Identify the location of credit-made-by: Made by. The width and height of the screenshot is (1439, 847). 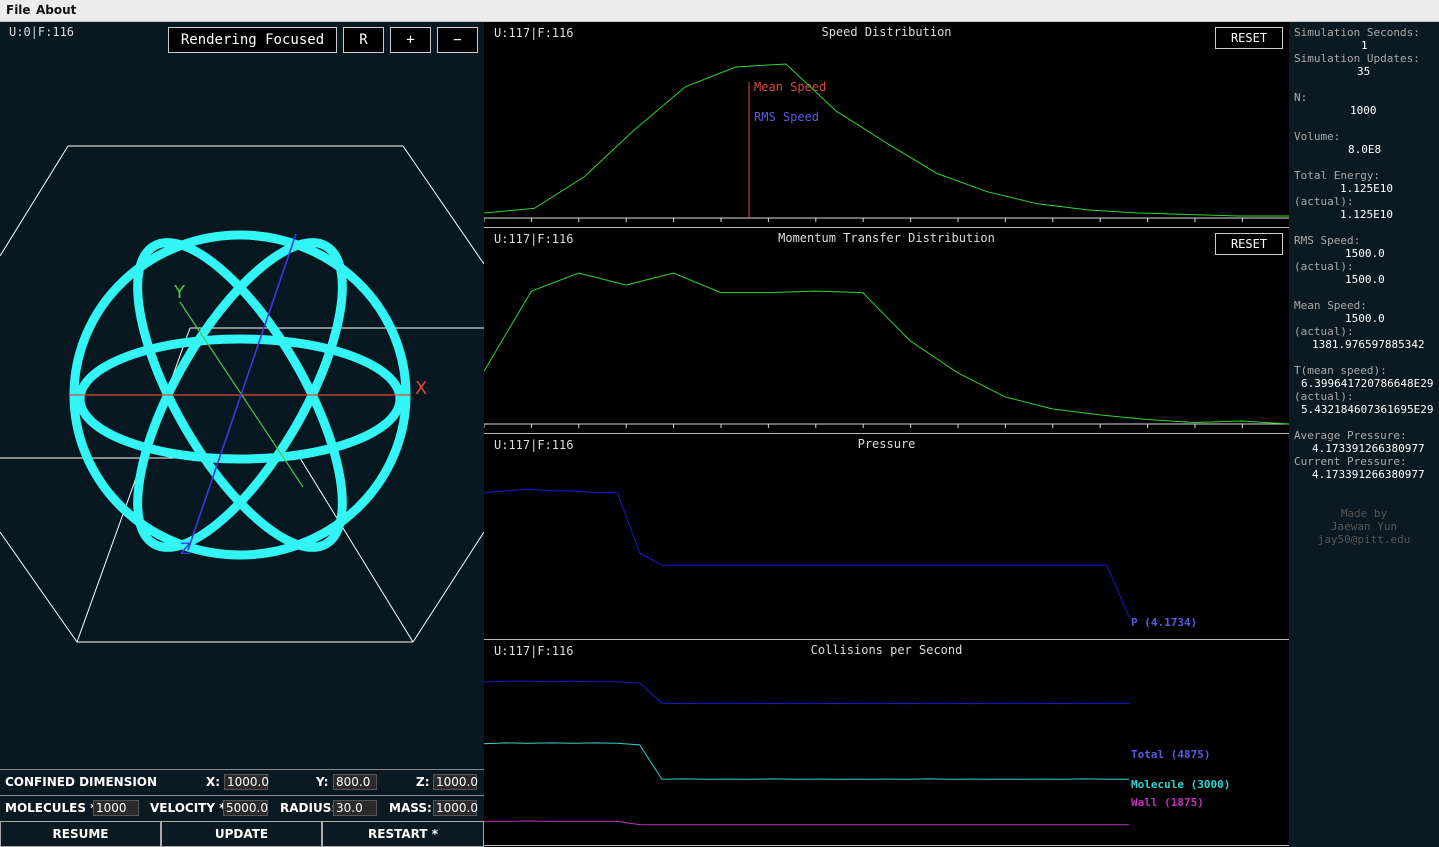
(1364, 513).